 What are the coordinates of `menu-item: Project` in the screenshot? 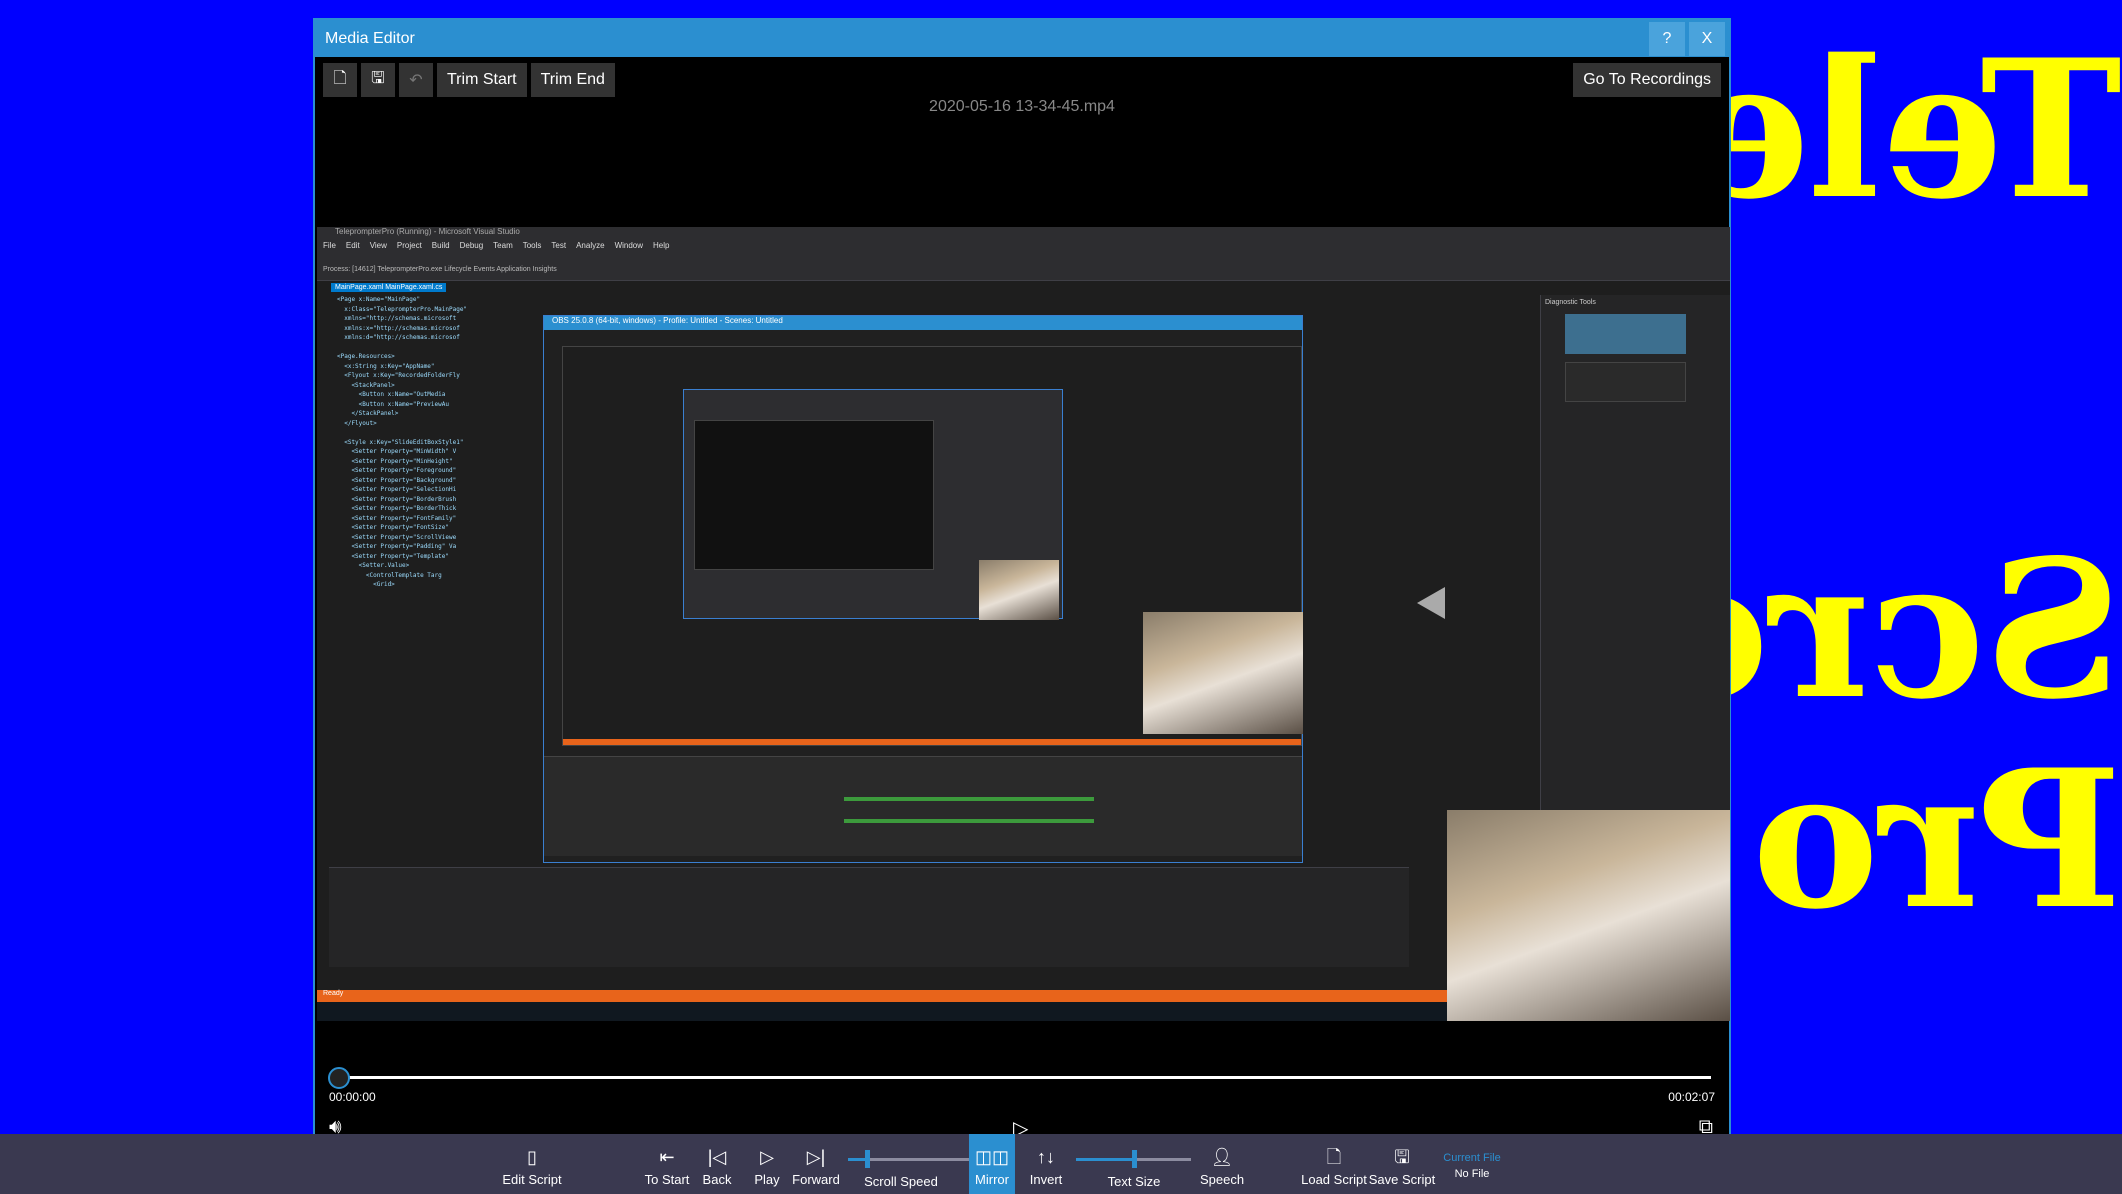 It's located at (409, 245).